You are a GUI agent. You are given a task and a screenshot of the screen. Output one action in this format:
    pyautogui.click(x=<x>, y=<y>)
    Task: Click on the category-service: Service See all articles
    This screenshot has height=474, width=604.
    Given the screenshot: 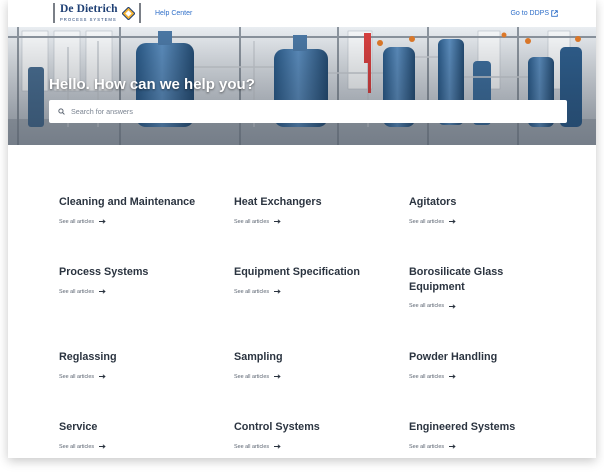 What is the action you would take?
    pyautogui.click(x=139, y=435)
    